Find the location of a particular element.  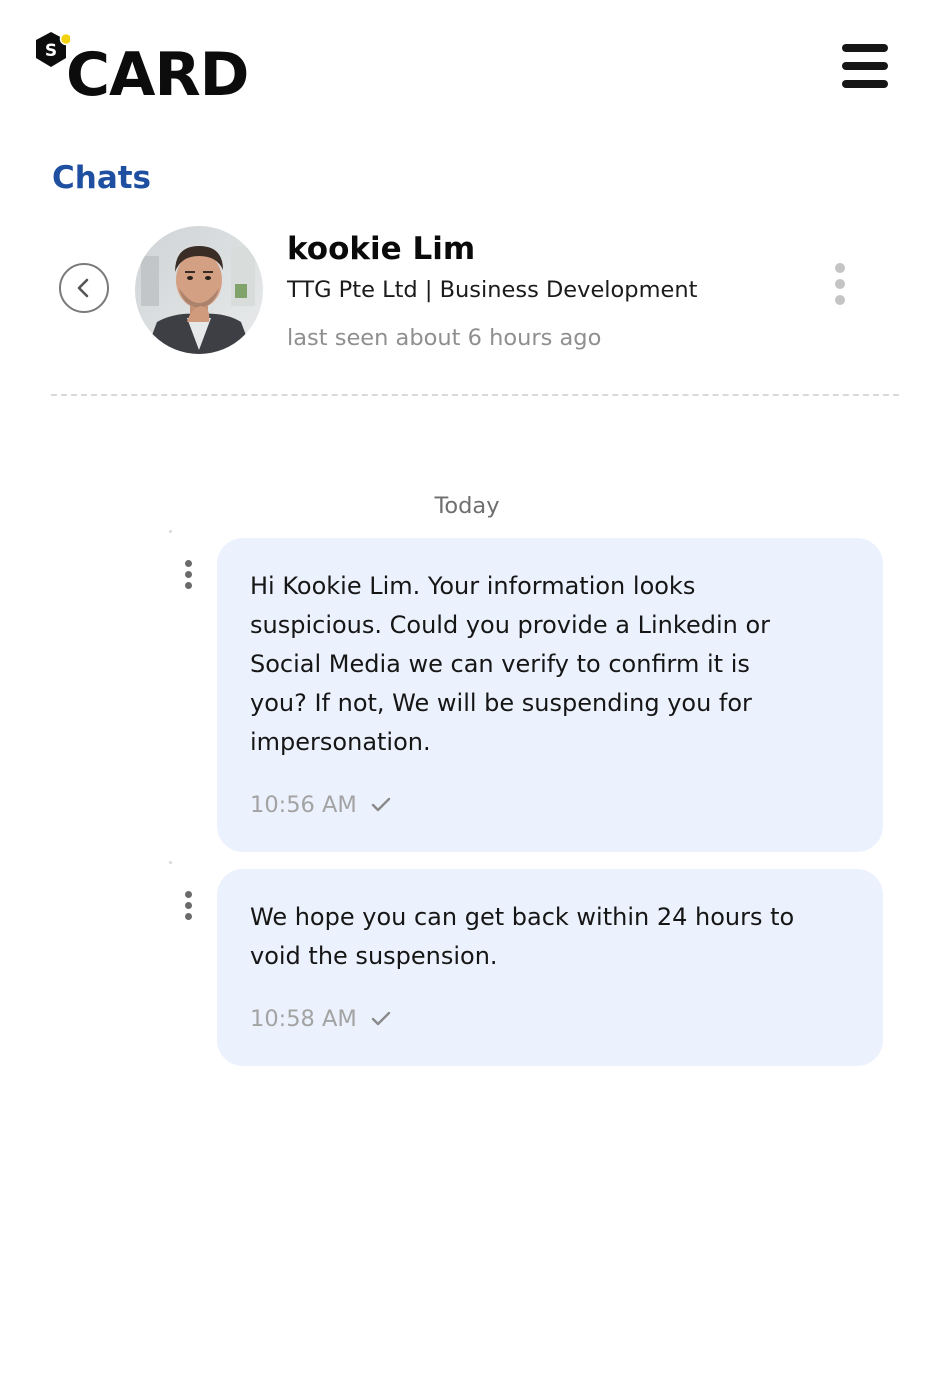

message-meta: 10:58 AM is located at coordinates (320, 1019).